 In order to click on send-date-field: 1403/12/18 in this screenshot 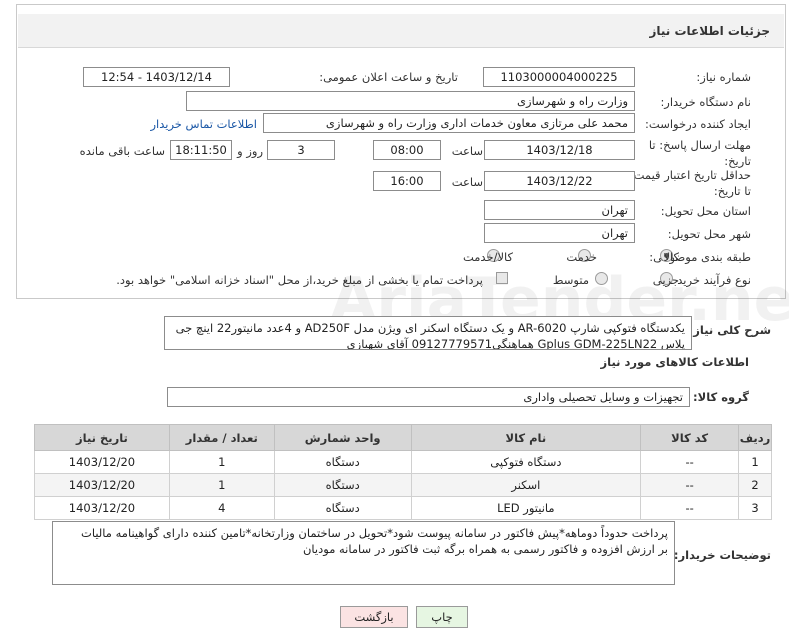, I will do `click(559, 150)`.